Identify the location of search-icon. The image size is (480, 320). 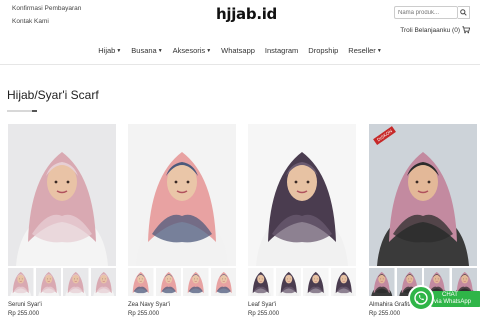
(463, 12).